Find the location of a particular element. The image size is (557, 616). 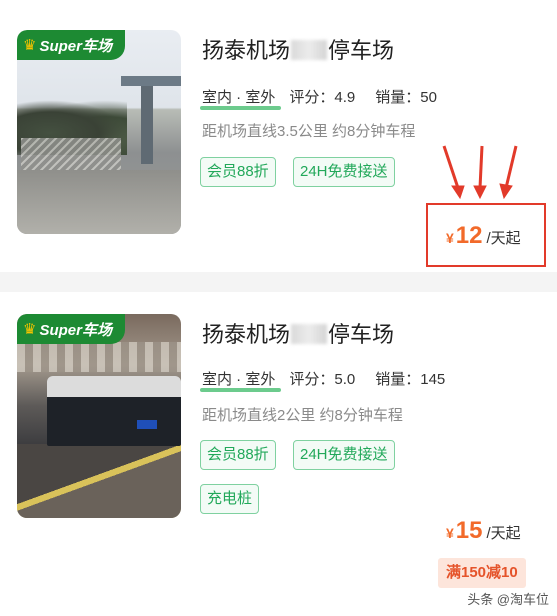

listing-price: ¥15/天起 is located at coordinates (483, 531).